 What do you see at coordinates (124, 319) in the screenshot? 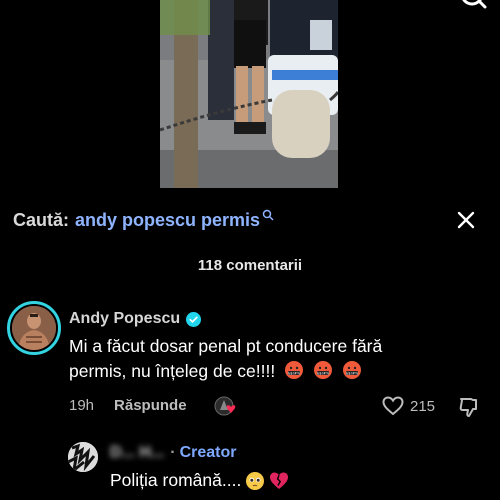
I see `comment-author: Andy Popescu` at bounding box center [124, 319].